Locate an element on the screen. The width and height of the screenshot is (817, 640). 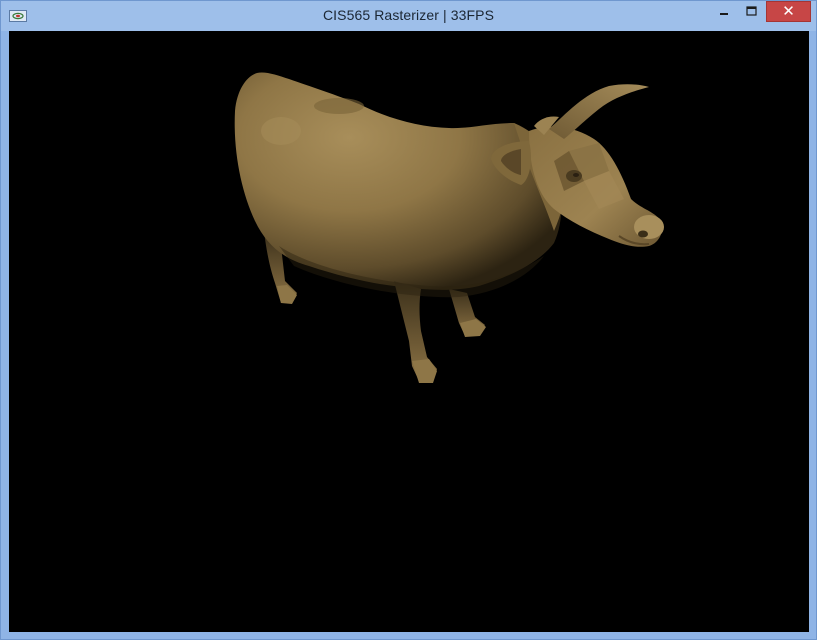
minimize-button is located at coordinates (725, 12).